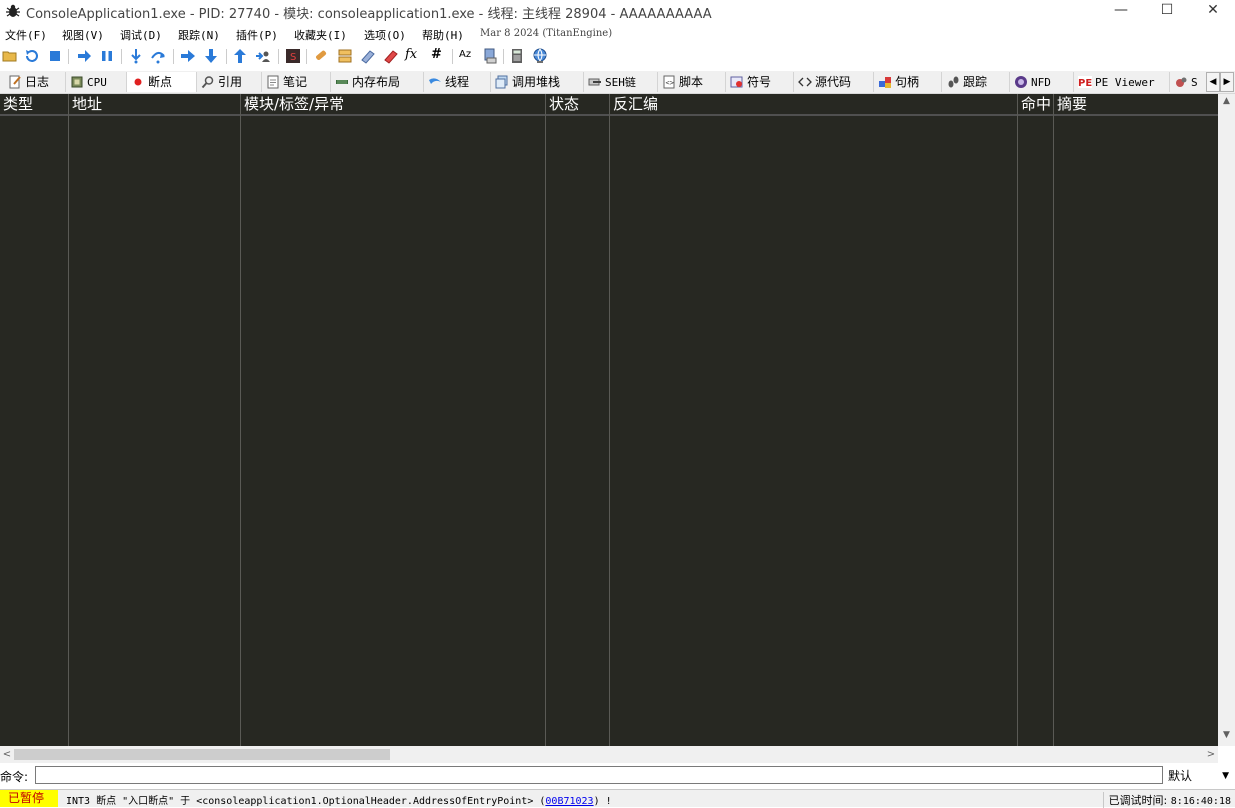 This screenshot has width=1235, height=808. I want to click on command-bar: 命令: 默认 ▼, so click(617, 776).